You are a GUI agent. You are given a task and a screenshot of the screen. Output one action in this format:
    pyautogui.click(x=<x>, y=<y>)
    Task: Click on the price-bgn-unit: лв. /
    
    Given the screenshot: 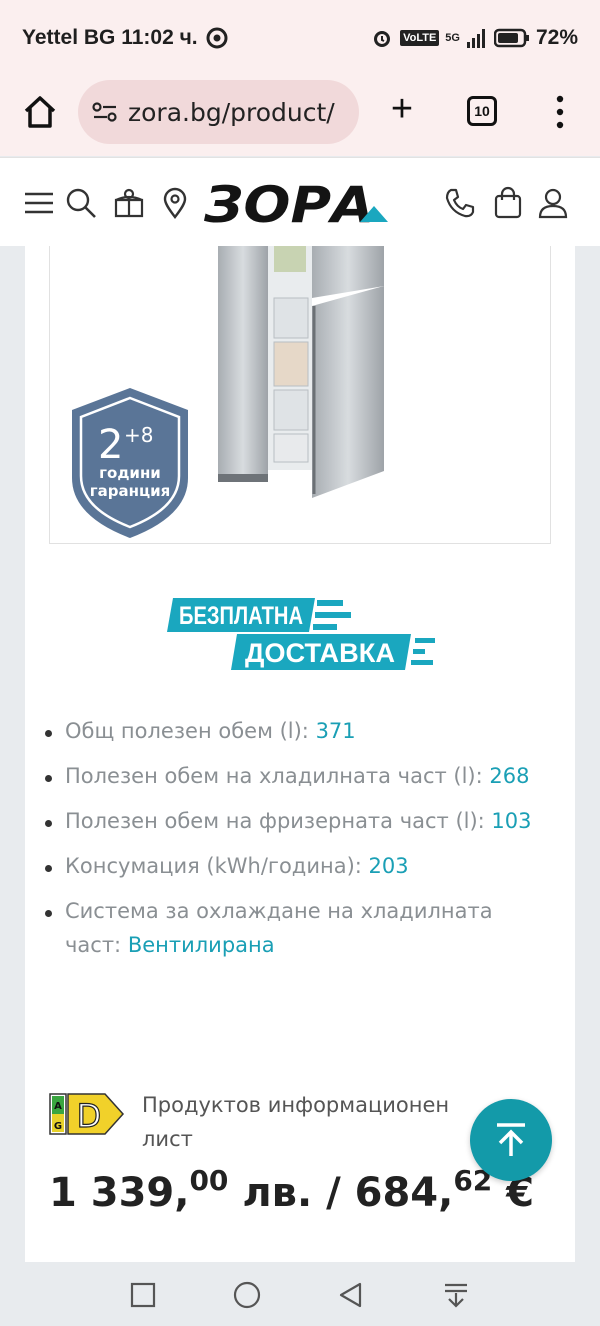 What is the action you would take?
    pyautogui.click(x=291, y=1193)
    